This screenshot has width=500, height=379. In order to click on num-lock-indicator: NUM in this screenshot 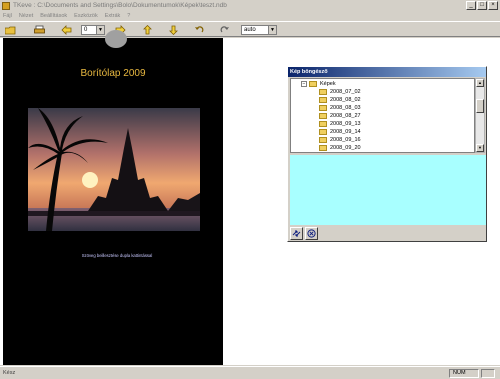, I will do `click(464, 373)`.